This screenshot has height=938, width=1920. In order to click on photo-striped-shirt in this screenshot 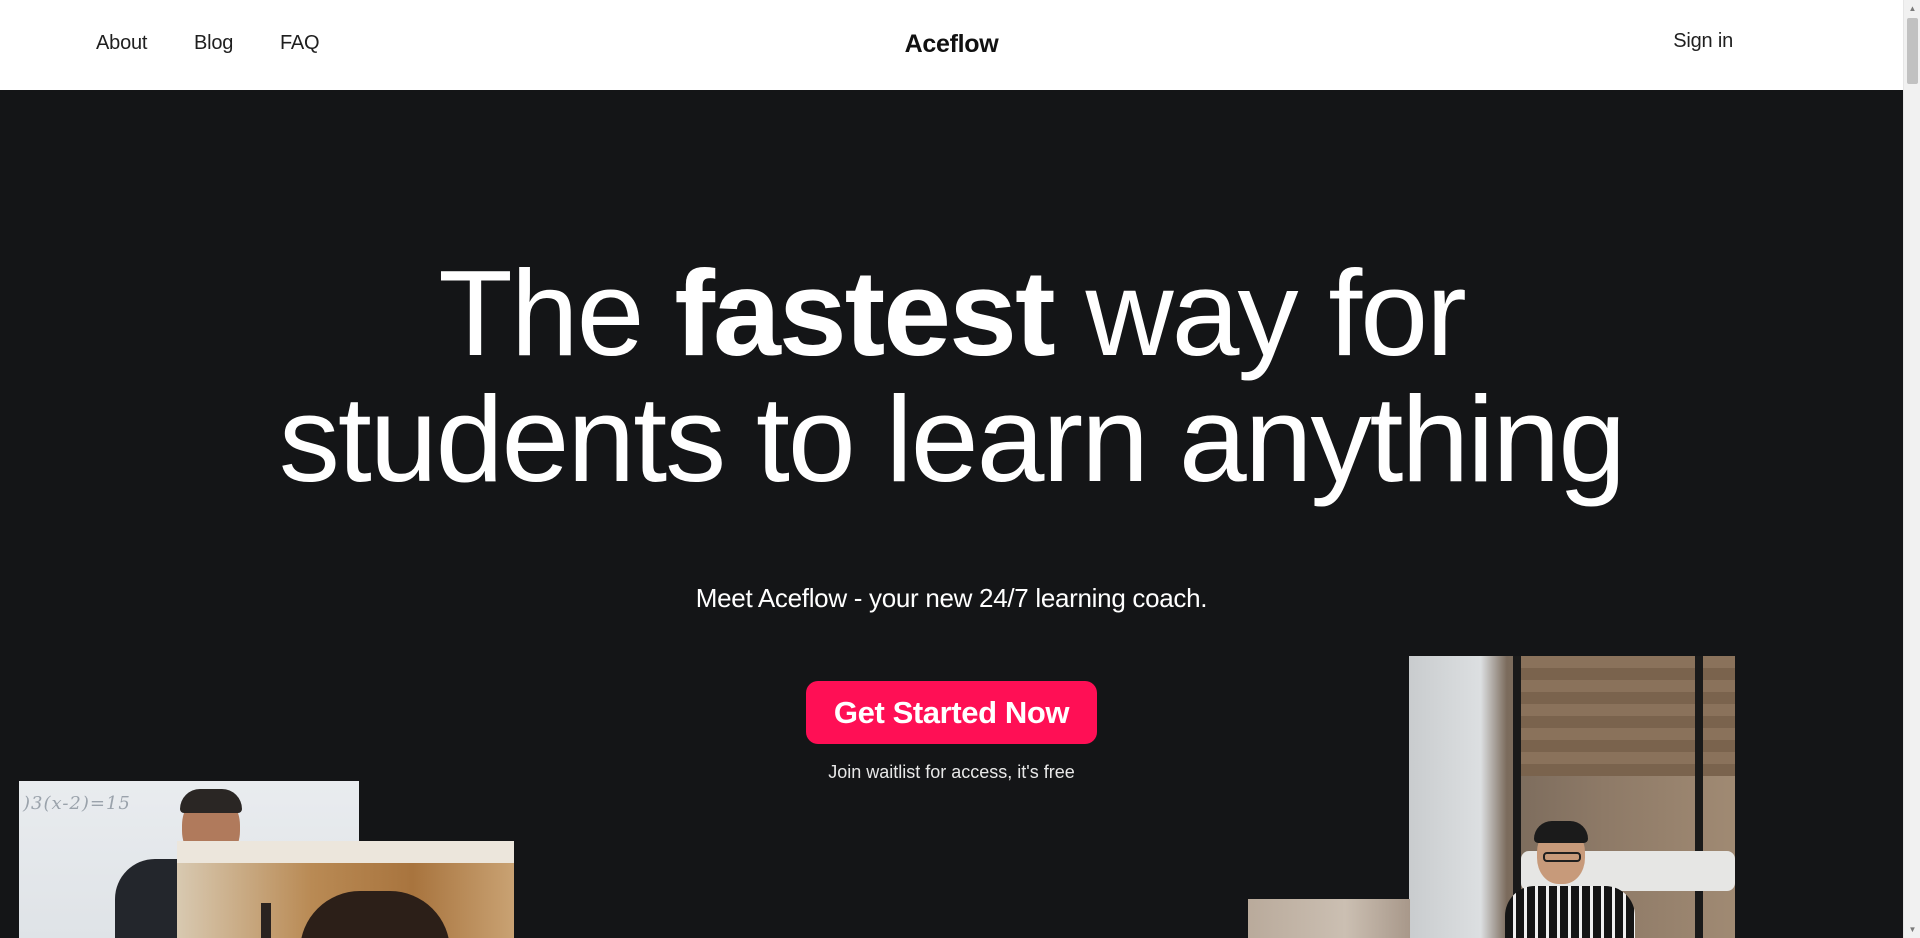, I will do `click(1570, 912)`.